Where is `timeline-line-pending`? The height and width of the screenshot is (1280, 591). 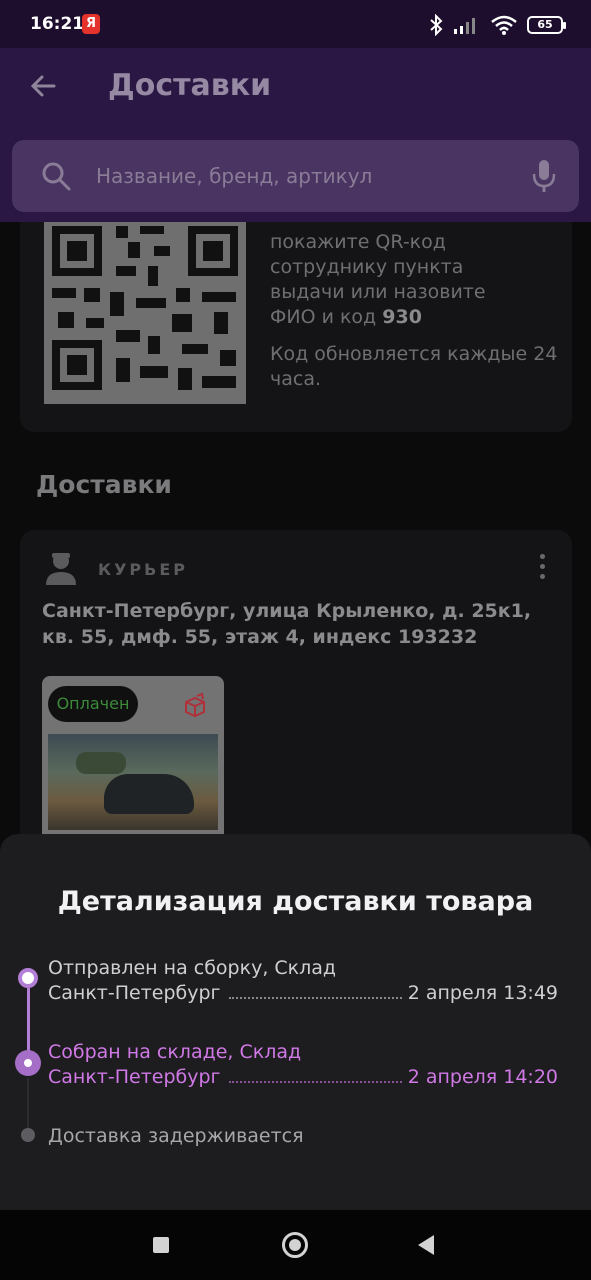
timeline-line-pending is located at coordinates (28, 1104).